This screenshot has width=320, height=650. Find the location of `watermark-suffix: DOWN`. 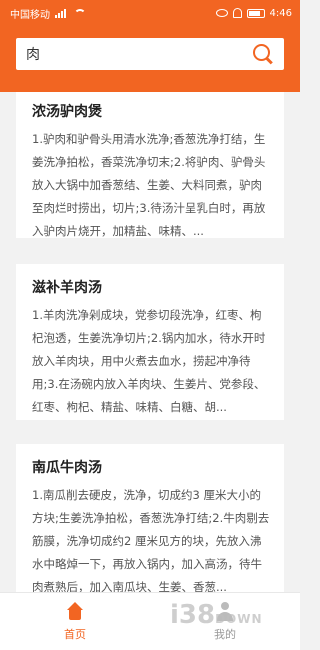

watermark-suffix: DOWN is located at coordinates (239, 619).